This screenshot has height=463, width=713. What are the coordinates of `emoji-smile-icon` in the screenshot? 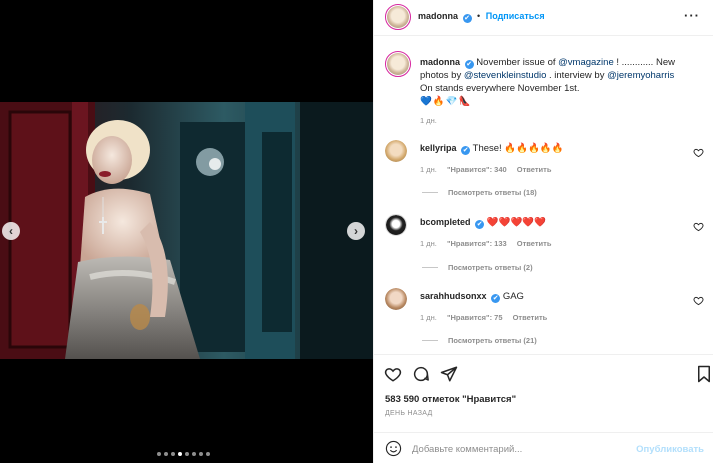 It's located at (393, 448).